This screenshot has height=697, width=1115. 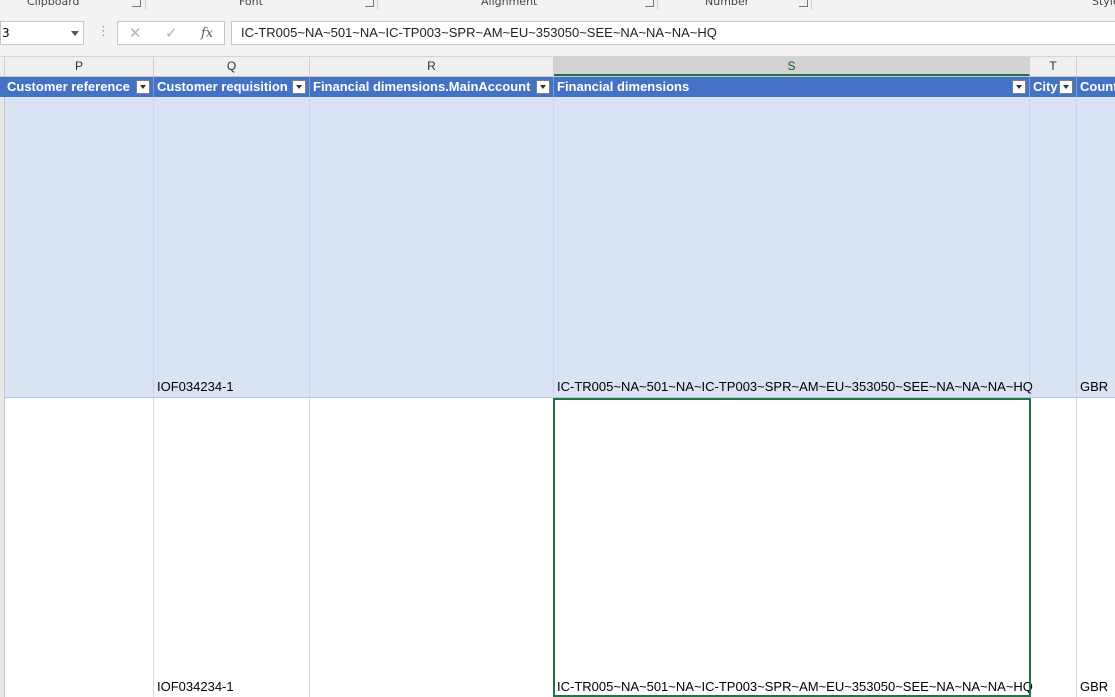 What do you see at coordinates (222, 86) in the screenshot?
I see `header-label: Customer requisition` at bounding box center [222, 86].